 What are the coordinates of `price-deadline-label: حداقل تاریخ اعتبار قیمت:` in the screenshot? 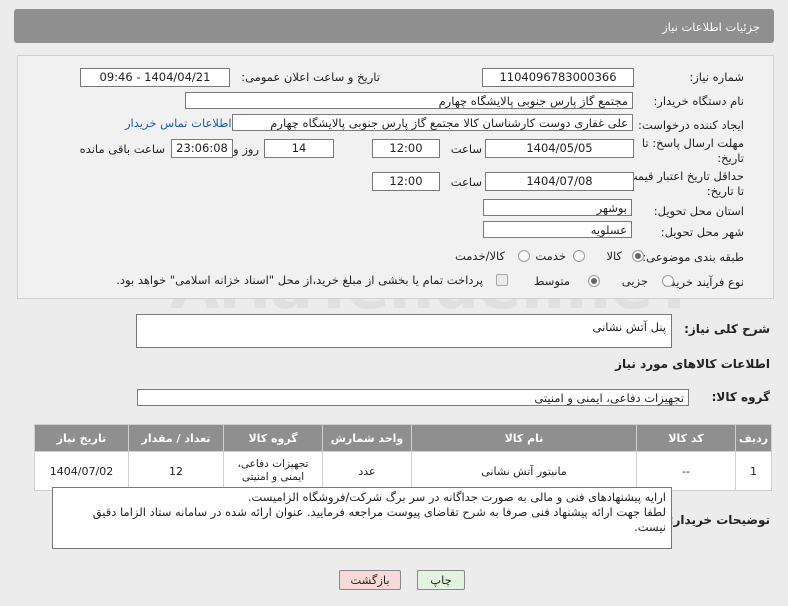 It's located at (683, 176).